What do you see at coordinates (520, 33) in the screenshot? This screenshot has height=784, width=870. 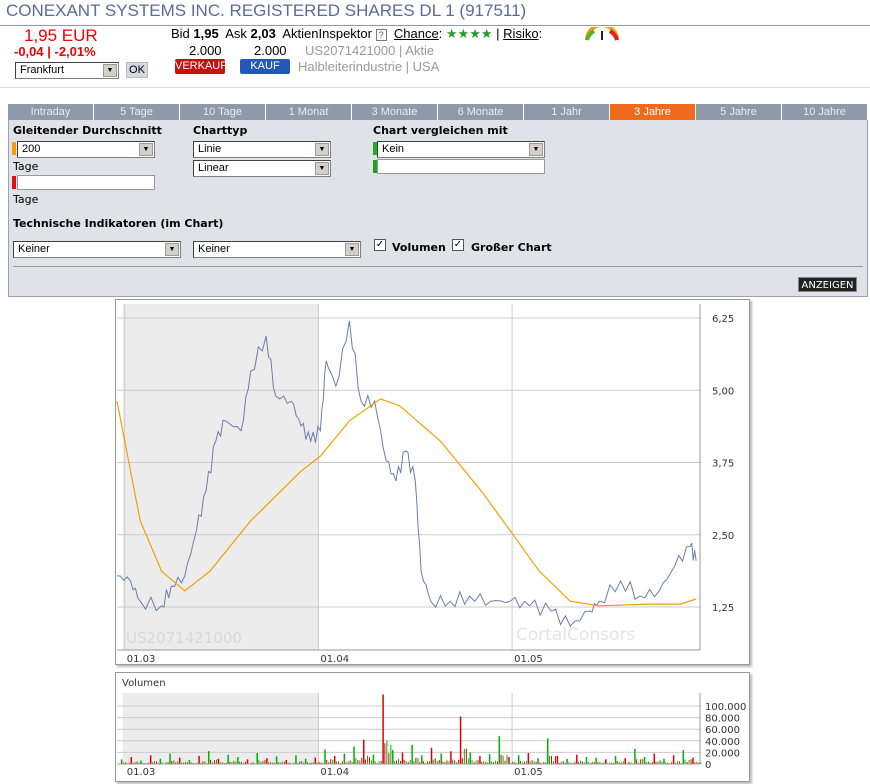 I see `risiko-link: Risiko` at bounding box center [520, 33].